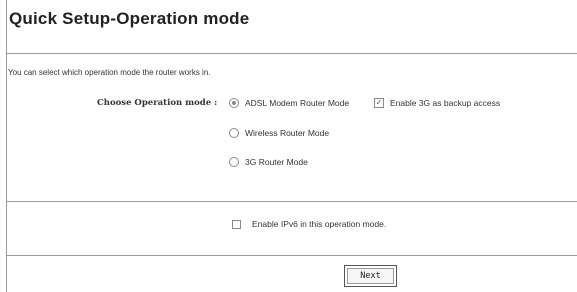 This screenshot has width=577, height=292. I want to click on checkbox-checked-icon: ✓, so click(379, 103).